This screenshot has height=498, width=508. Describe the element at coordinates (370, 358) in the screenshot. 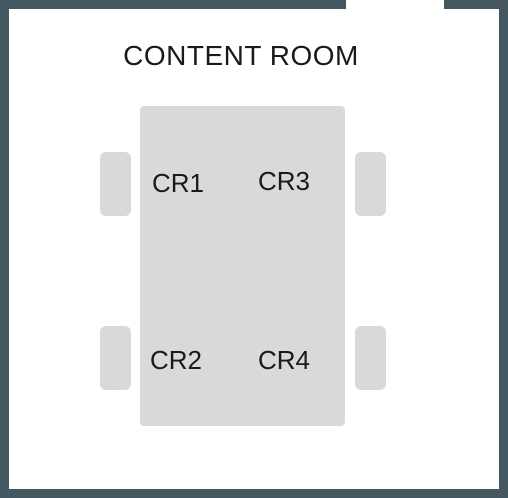

I see `chair-cr4` at that location.